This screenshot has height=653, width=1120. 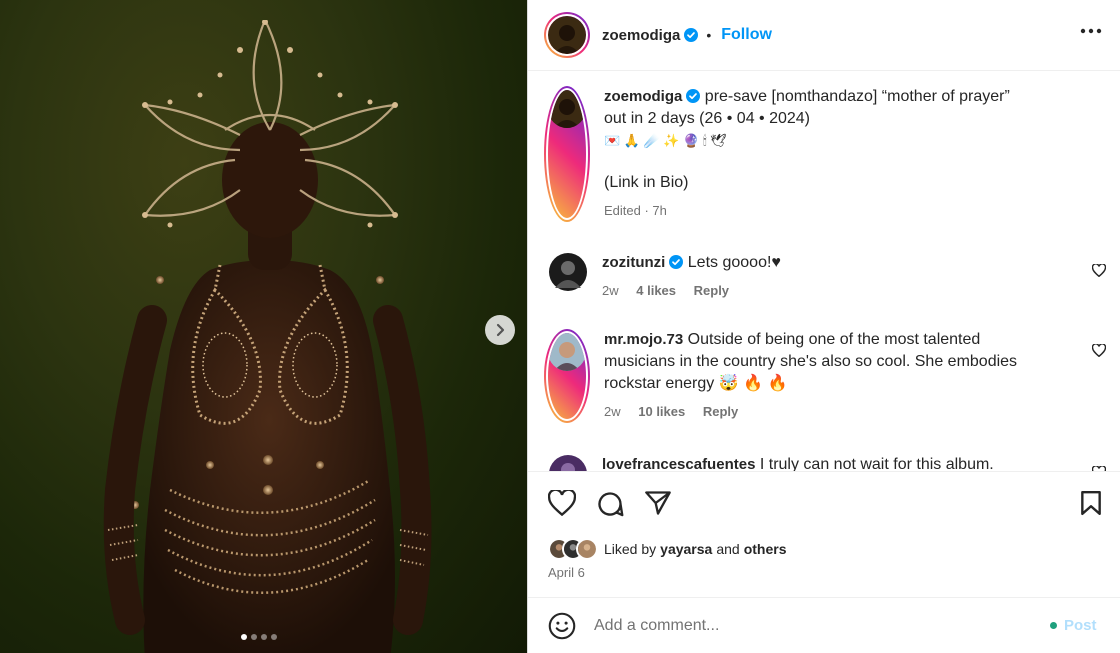 I want to click on liker-avatar, so click(x=587, y=549).